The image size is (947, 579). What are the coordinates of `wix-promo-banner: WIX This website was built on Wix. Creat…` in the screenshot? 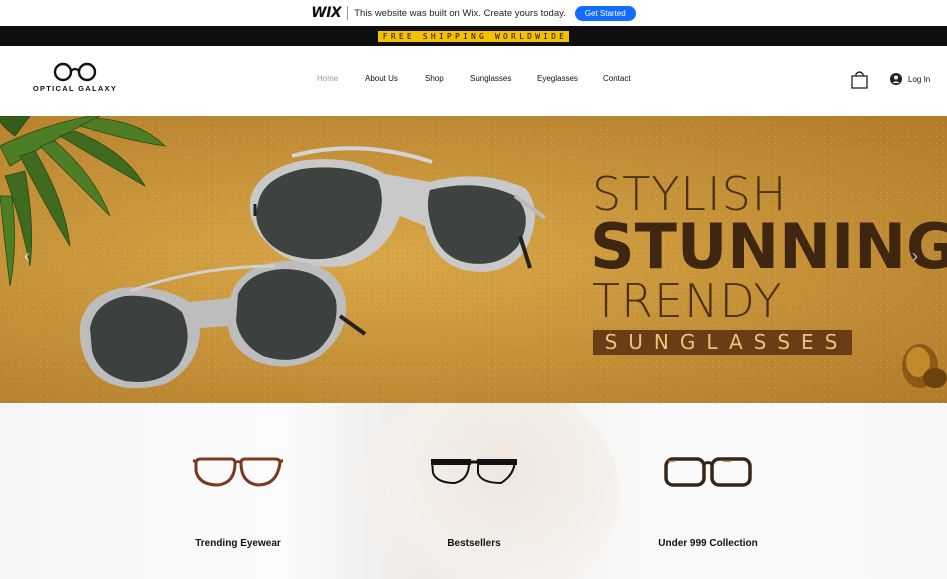 It's located at (473, 13).